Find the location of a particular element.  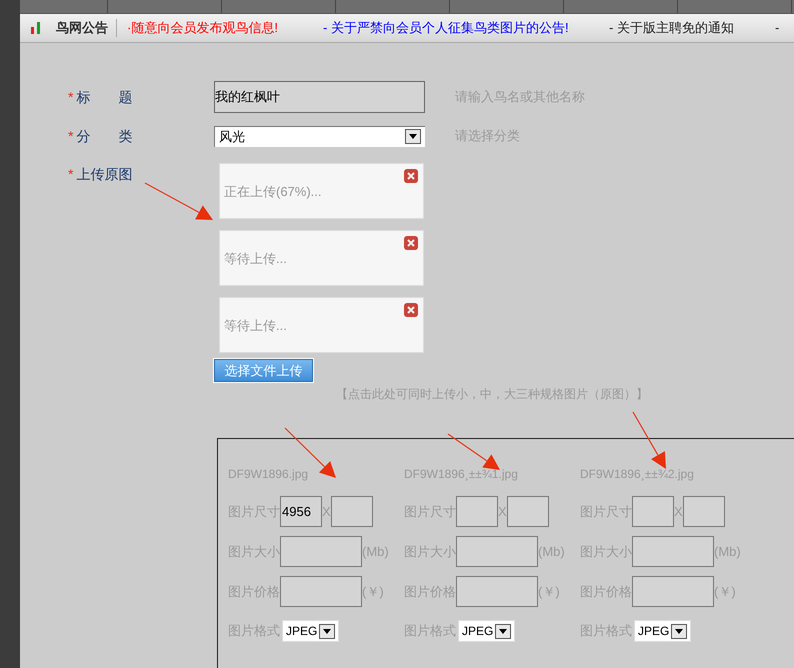

field-label: 上传原图 is located at coordinates (104, 174).